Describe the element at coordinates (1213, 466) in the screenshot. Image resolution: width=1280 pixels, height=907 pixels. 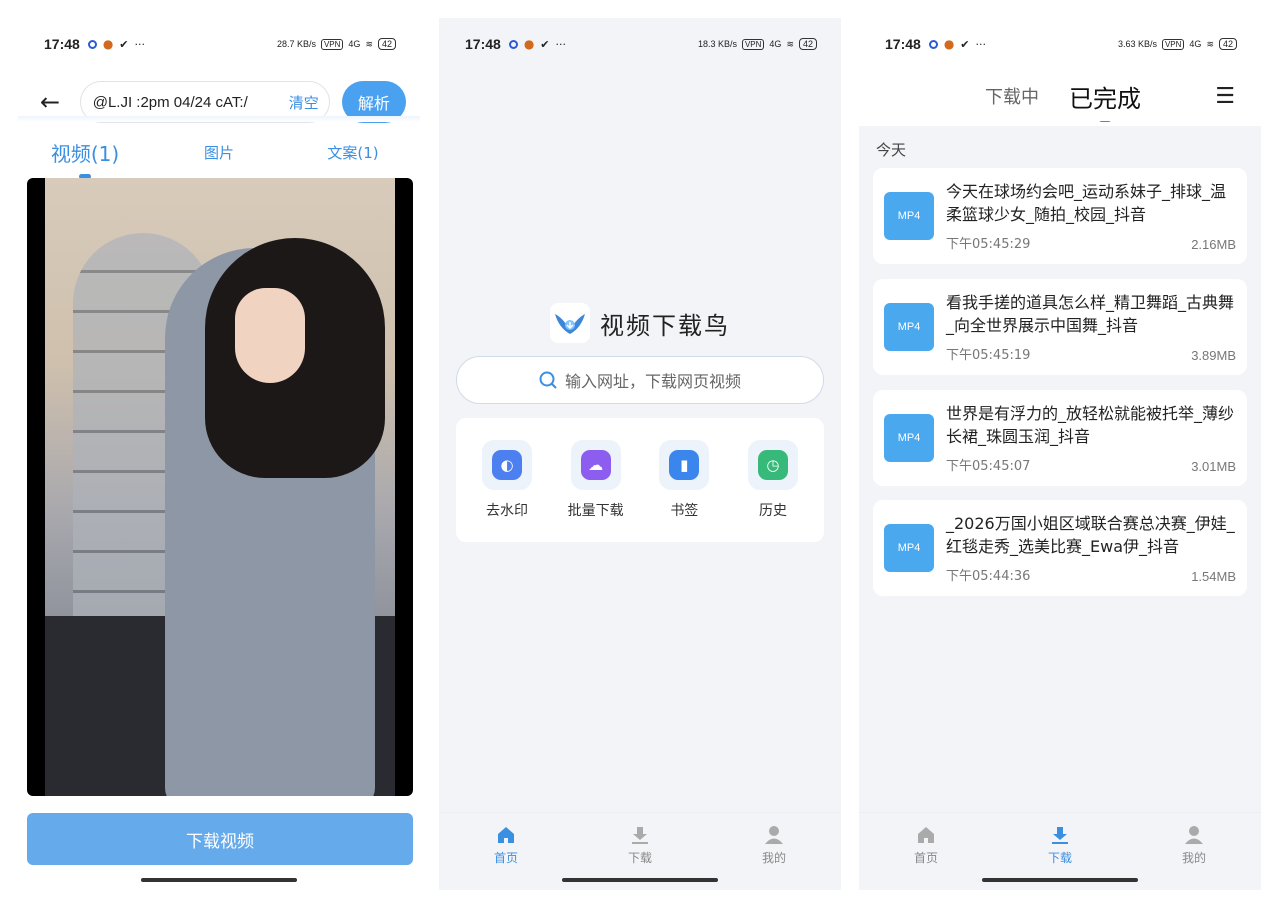
I see `item-size: 3.01MB` at that location.